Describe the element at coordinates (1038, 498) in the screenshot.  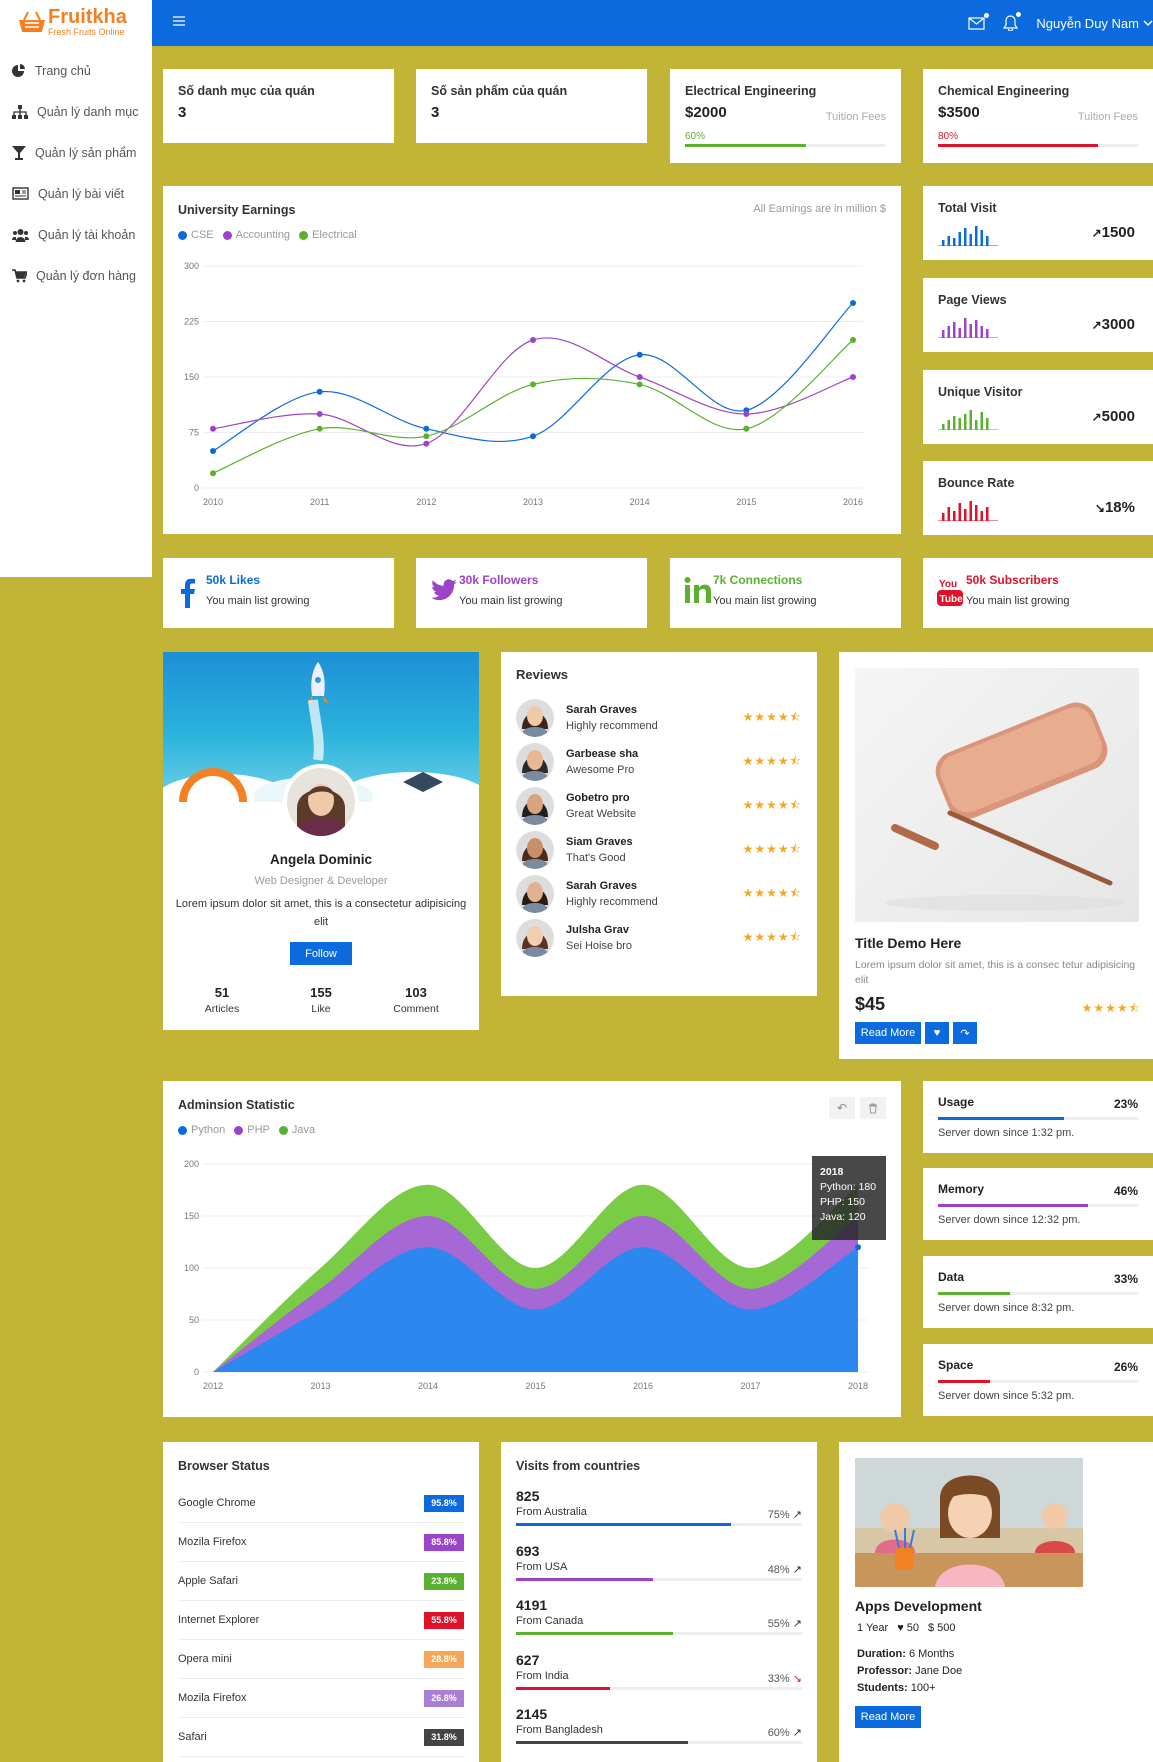
I see `visit-card-bounce: Bounce Rate ↘18%` at that location.